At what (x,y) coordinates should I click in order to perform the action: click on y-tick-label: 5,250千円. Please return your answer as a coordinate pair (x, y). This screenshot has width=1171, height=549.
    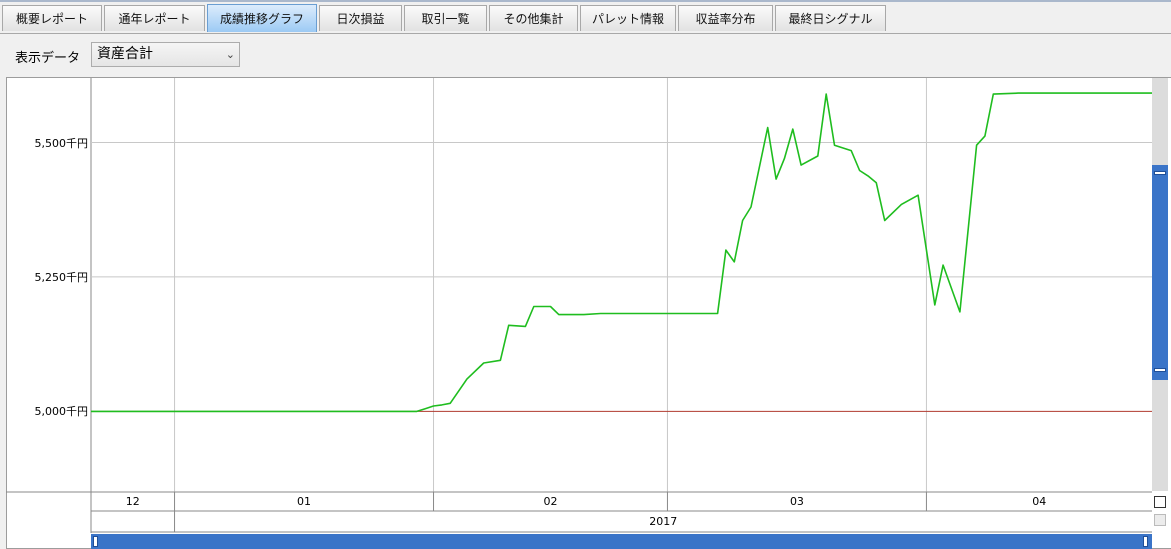
    Looking at the image, I should click on (61, 277).